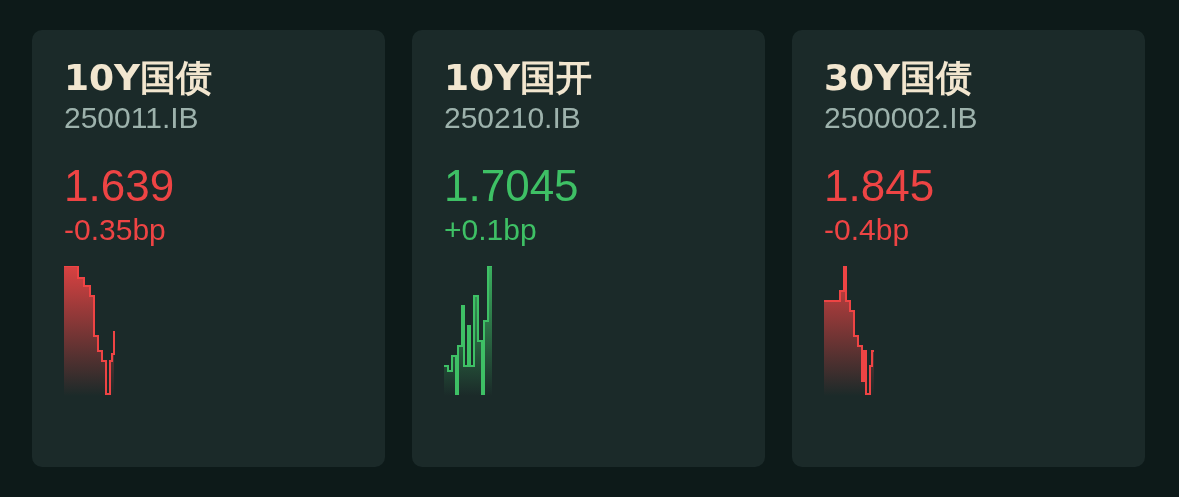 This screenshot has height=497, width=1179. Describe the element at coordinates (511, 186) in the screenshot. I see `yield-value: 1.7045` at that location.